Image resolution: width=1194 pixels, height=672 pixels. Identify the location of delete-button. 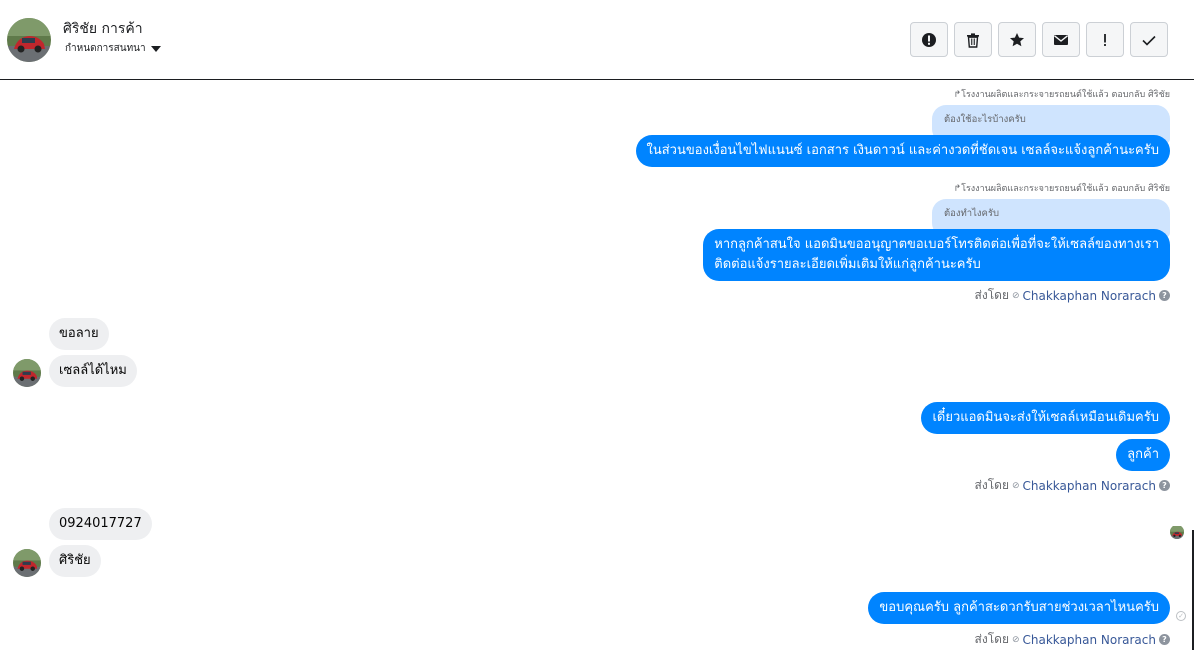
(973, 39).